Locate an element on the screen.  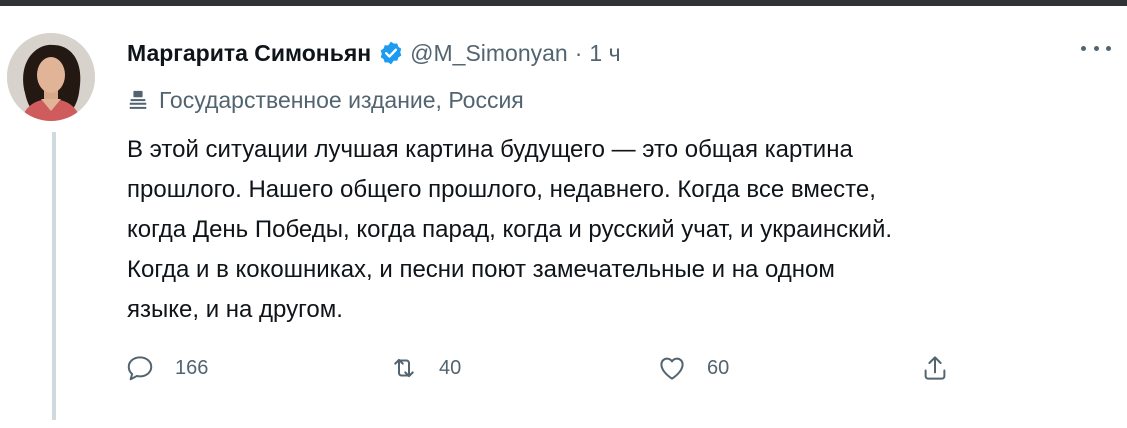
tweet-time: 1 ч is located at coordinates (604, 53).